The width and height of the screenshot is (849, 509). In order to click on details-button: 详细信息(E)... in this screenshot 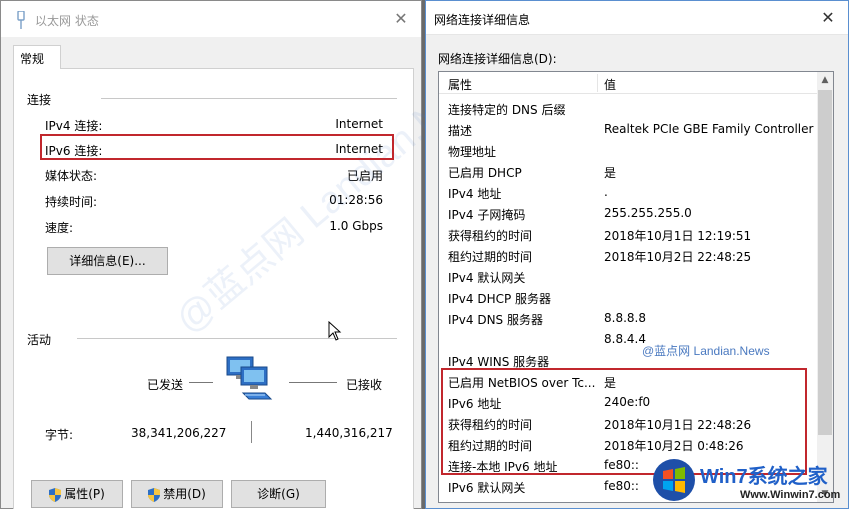, I will do `click(107, 261)`.